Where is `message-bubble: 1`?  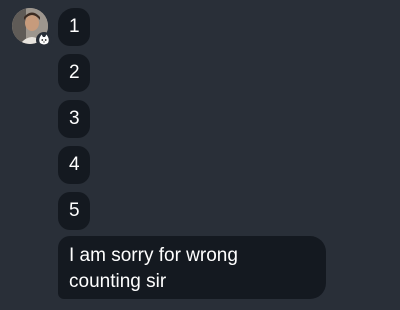 message-bubble: 1 is located at coordinates (74, 27).